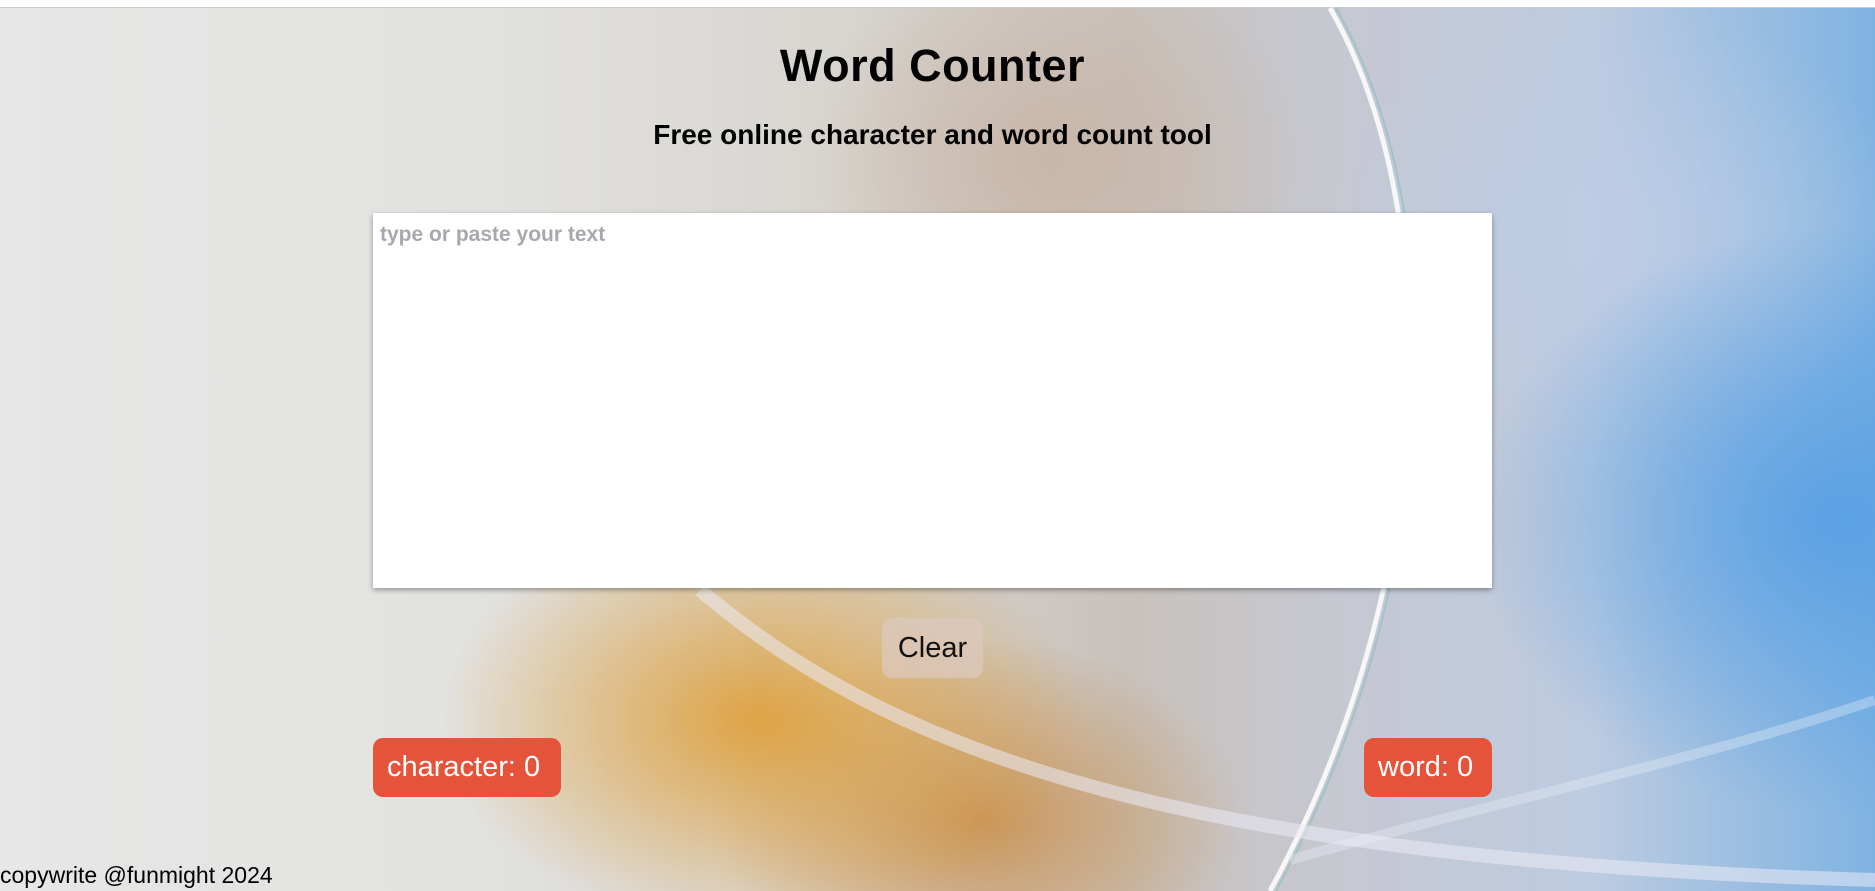  Describe the element at coordinates (937, 4) in the screenshot. I see `browser-top-edge` at that location.